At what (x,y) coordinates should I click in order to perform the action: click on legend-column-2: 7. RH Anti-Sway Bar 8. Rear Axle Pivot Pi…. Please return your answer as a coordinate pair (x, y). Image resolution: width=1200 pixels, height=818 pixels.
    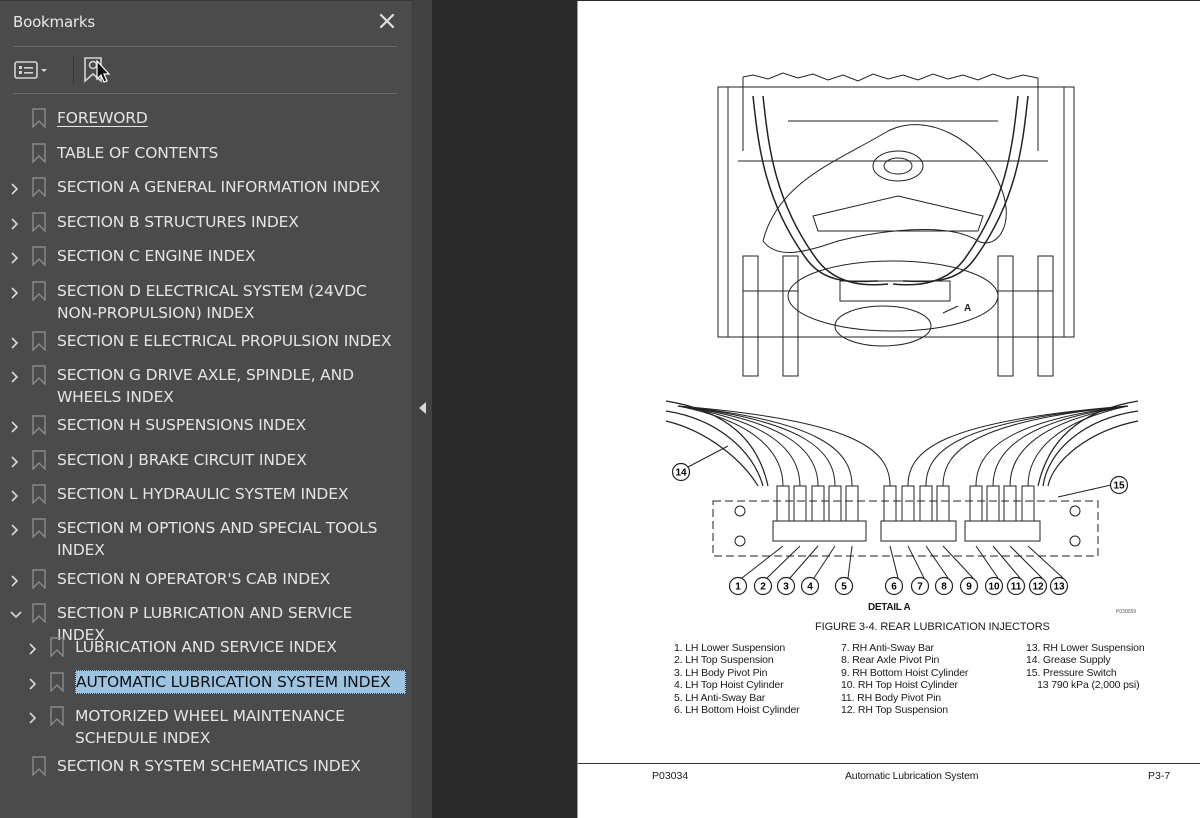
    Looking at the image, I should click on (904, 679).